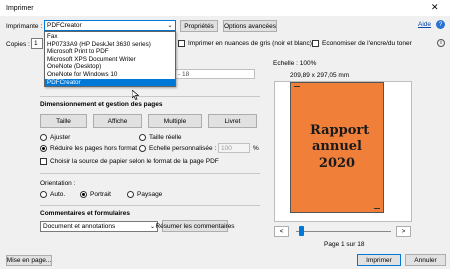 The height and width of the screenshot is (269, 450). What do you see at coordinates (215, 74) in the screenshot?
I see `pages-range-input: - 18` at bounding box center [215, 74].